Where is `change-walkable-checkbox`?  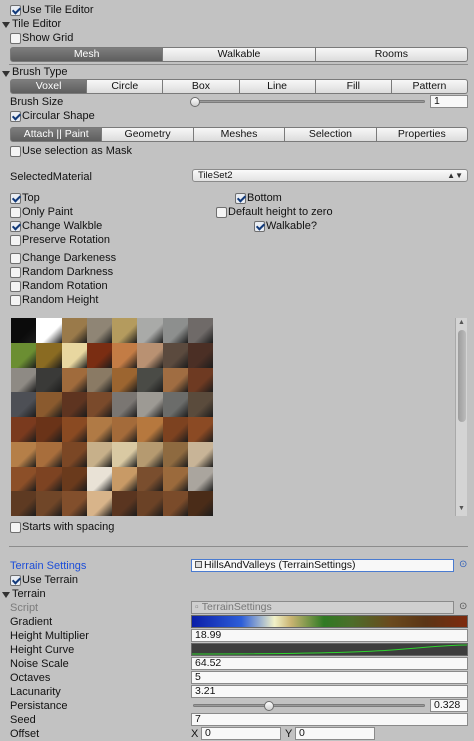 change-walkable-checkbox is located at coordinates (15, 226).